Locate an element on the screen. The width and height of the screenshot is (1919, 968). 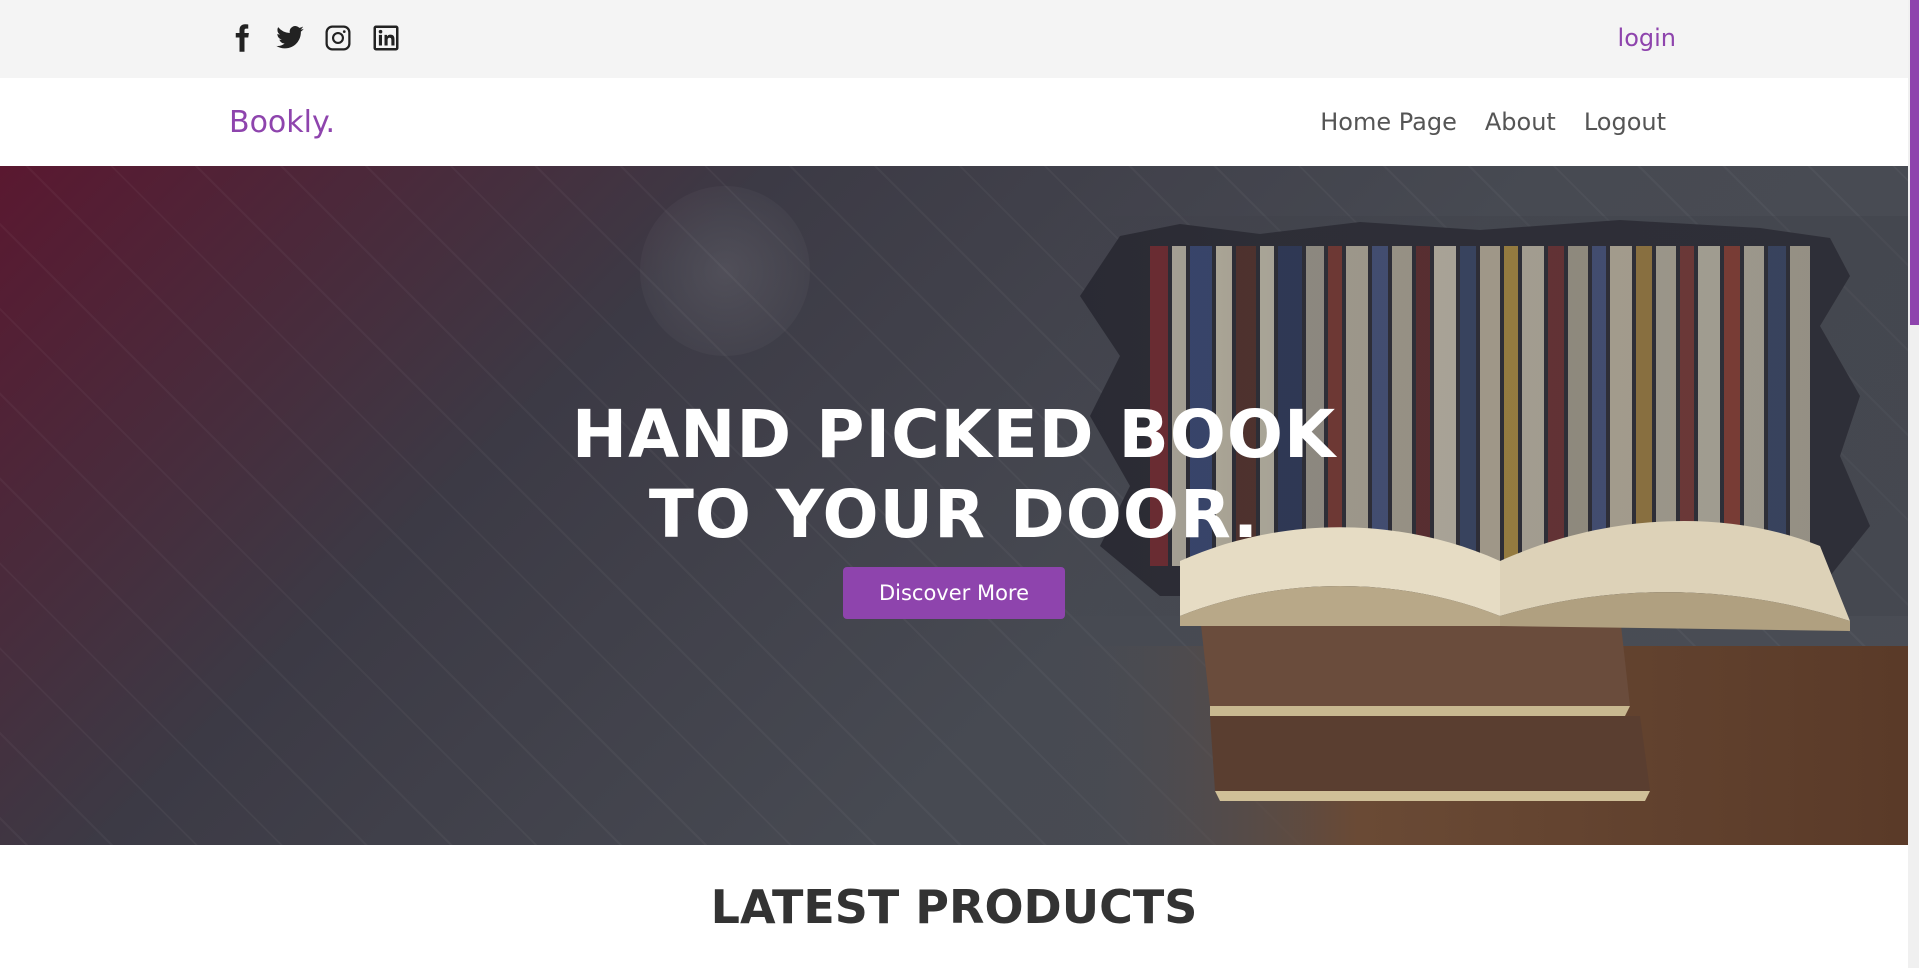
nav-link-home: Home Page is located at coordinates (1388, 122).